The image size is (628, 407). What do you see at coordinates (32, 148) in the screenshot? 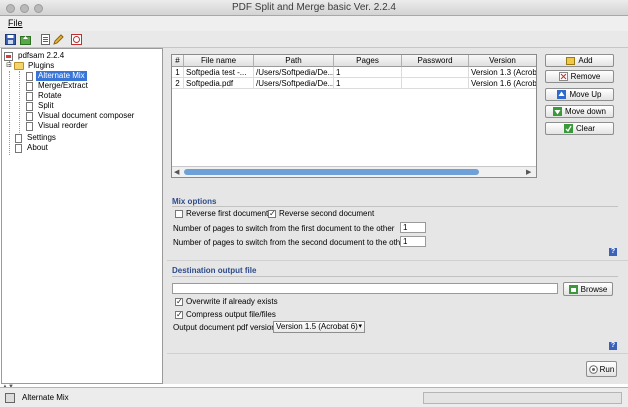
I see `tree-item-about: About` at bounding box center [32, 148].